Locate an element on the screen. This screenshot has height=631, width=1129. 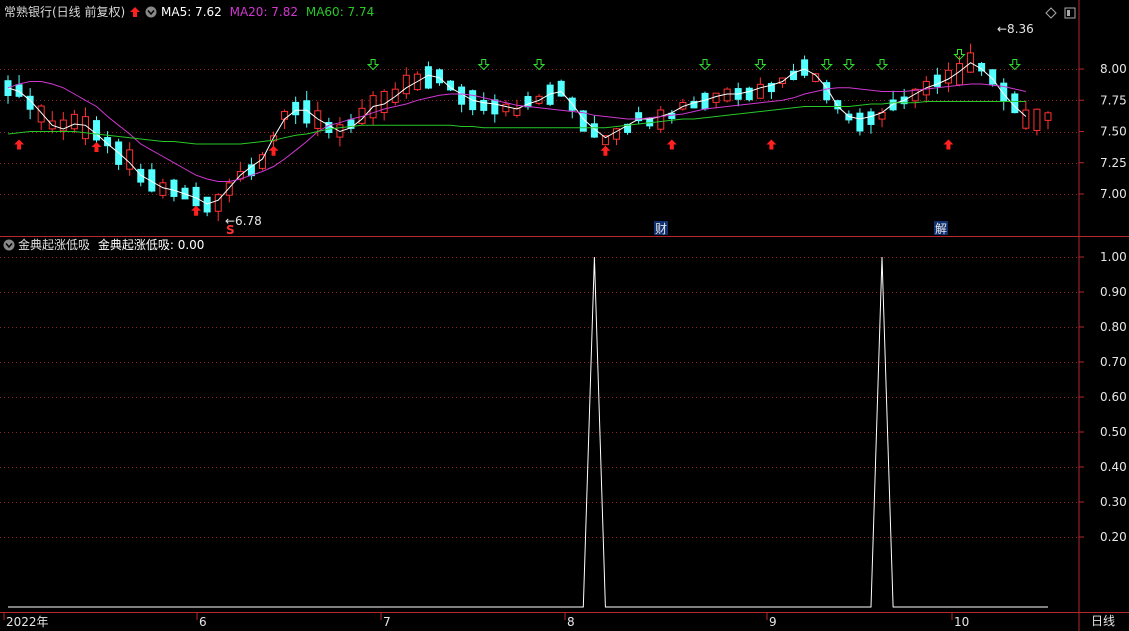
price-tick-label-1: 7.75 is located at coordinates (1113, 100).